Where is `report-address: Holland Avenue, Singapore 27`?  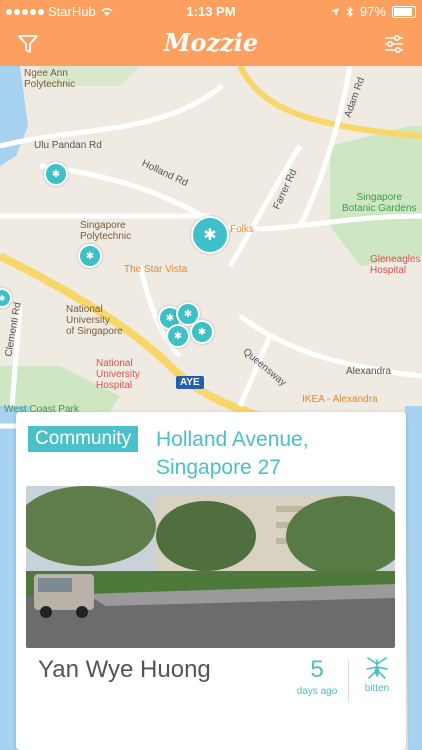 report-address: Holland Avenue, Singapore 27 is located at coordinates (232, 453).